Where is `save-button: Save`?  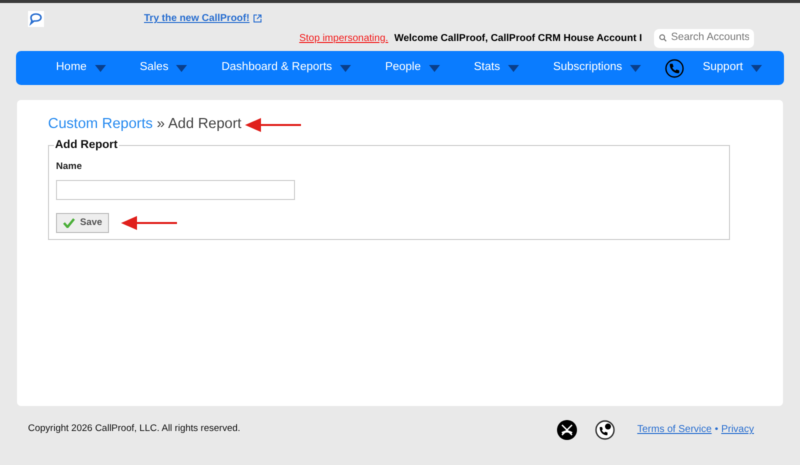
save-button: Save is located at coordinates (83, 223).